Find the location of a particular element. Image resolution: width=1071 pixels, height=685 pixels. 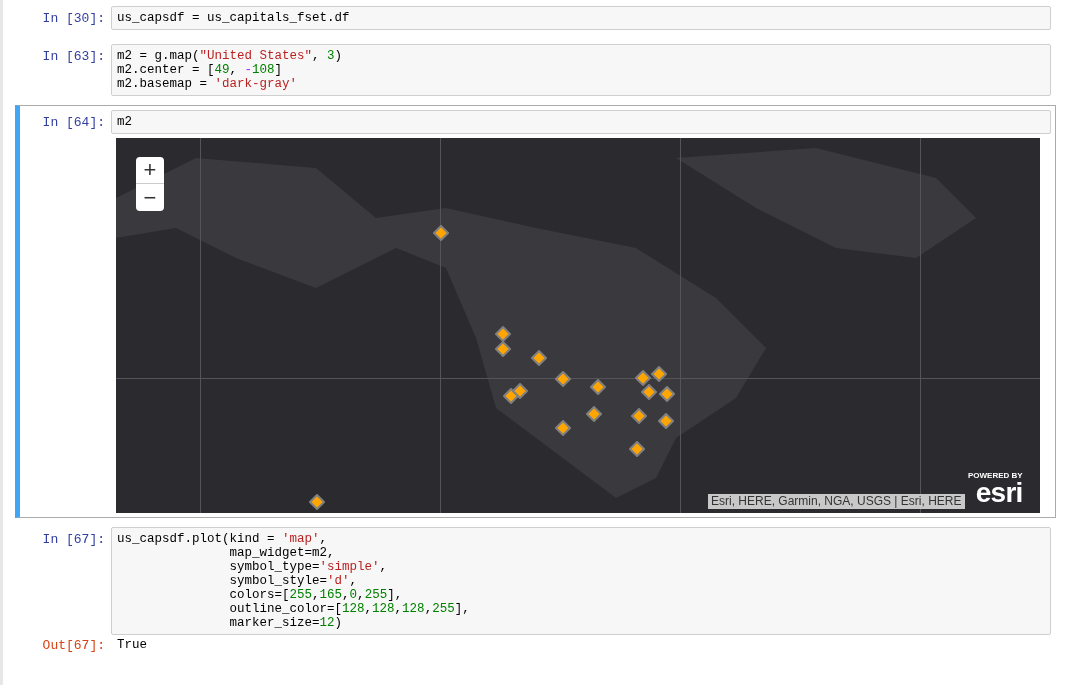

input-prompt: In [67]: is located at coordinates (73, 540).